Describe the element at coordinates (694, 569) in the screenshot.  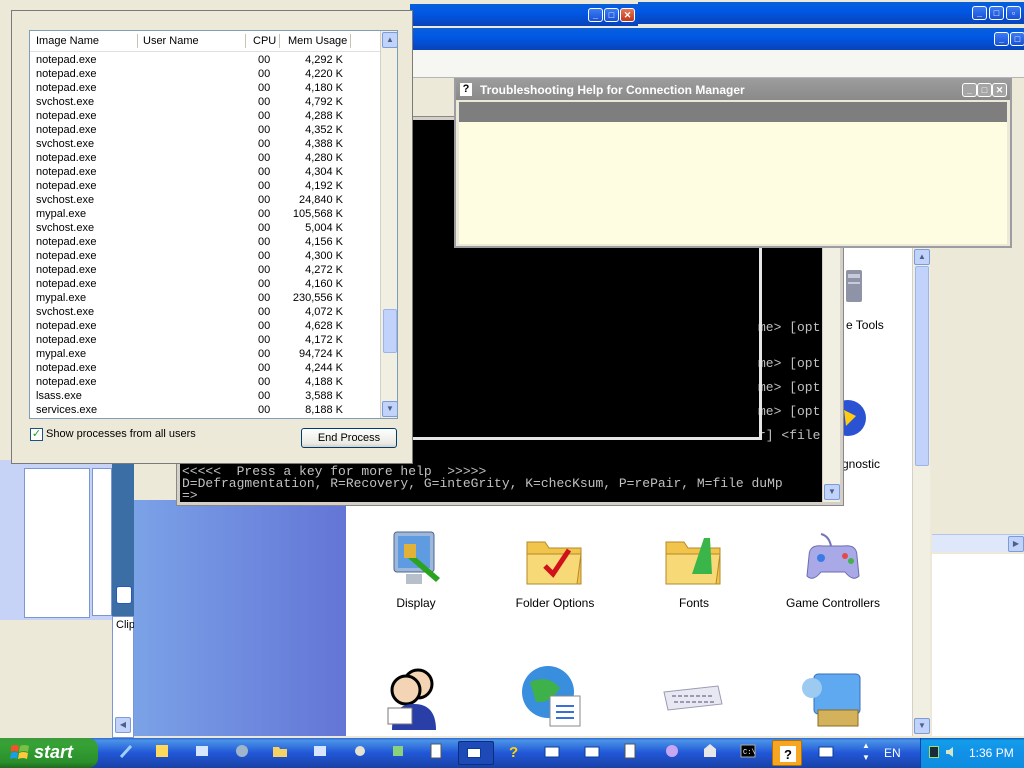
I see `cp-item-fonts: Fonts` at that location.